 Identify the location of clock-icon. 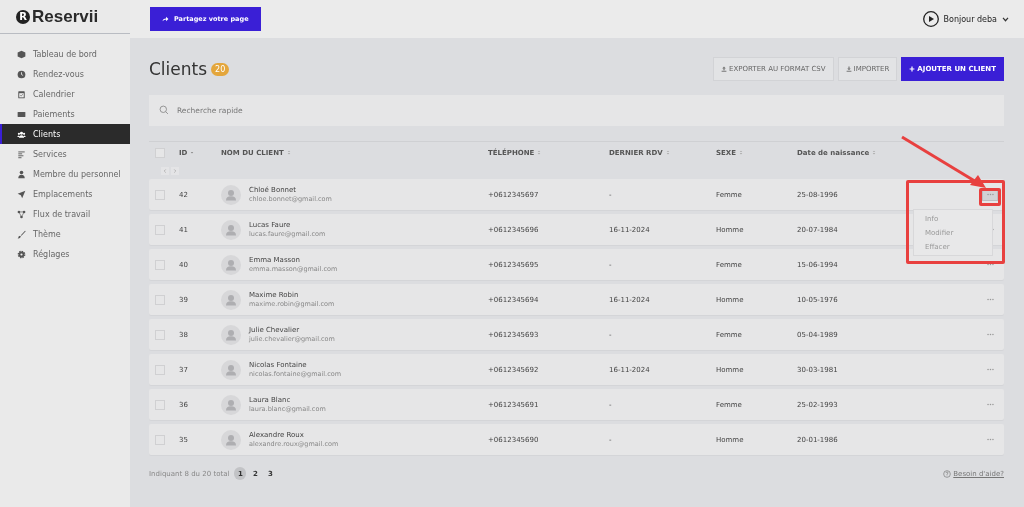
(21, 74).